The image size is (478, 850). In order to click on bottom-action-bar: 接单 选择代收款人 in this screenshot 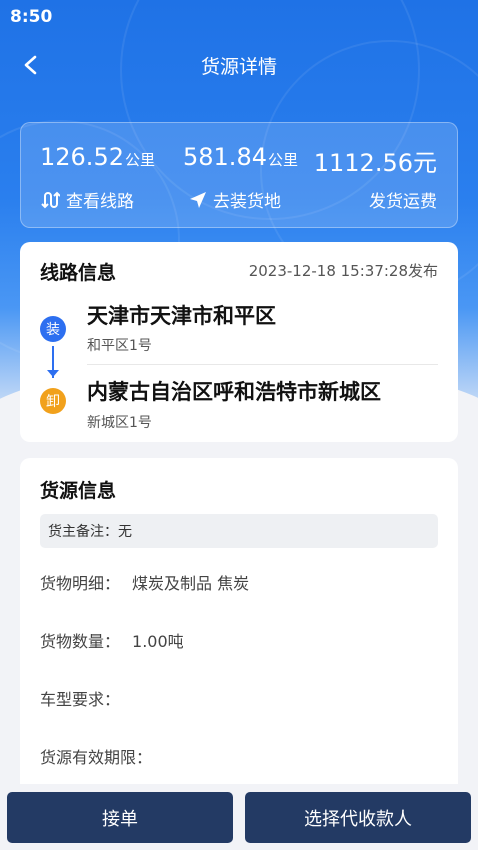, I will do `click(239, 817)`.